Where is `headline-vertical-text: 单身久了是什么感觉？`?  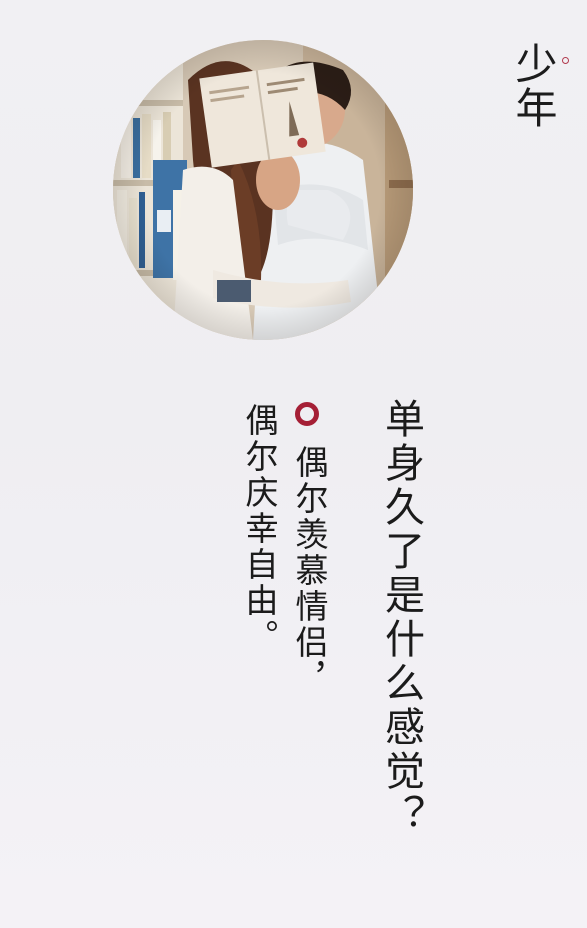 headline-vertical-text: 单身久了是什么感觉？ is located at coordinates (401, 618).